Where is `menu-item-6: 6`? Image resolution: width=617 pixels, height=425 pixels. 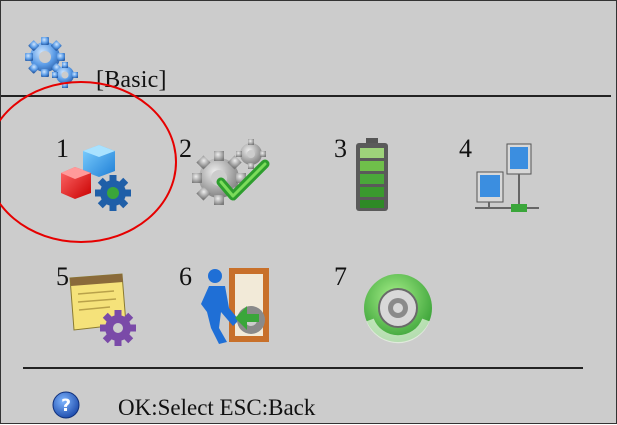 menu-item-6: 6 is located at coordinates (226, 309).